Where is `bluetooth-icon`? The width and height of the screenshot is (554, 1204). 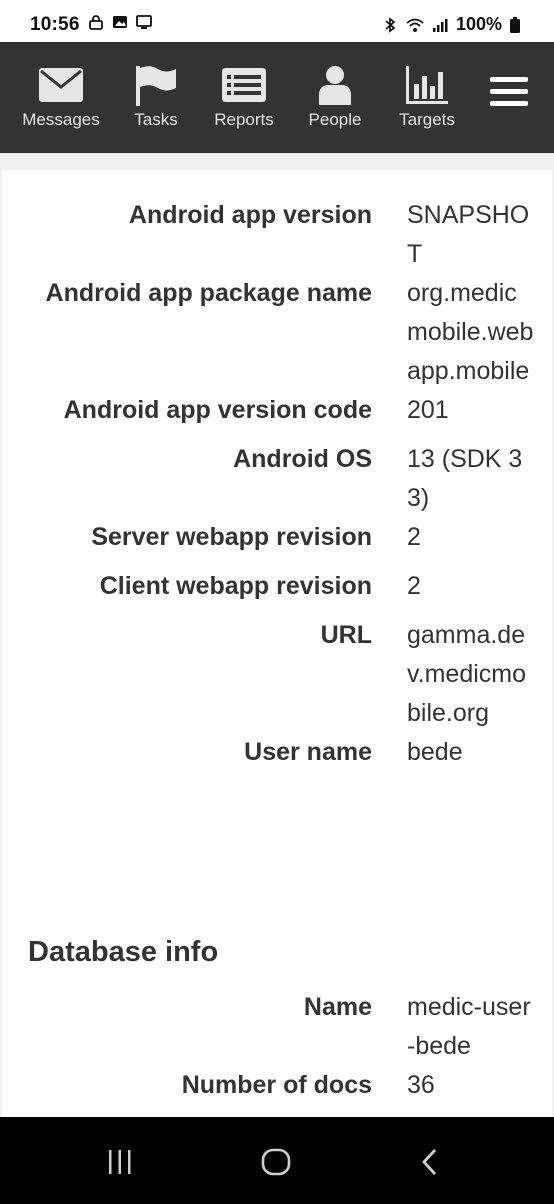
bluetooth-icon is located at coordinates (390, 24).